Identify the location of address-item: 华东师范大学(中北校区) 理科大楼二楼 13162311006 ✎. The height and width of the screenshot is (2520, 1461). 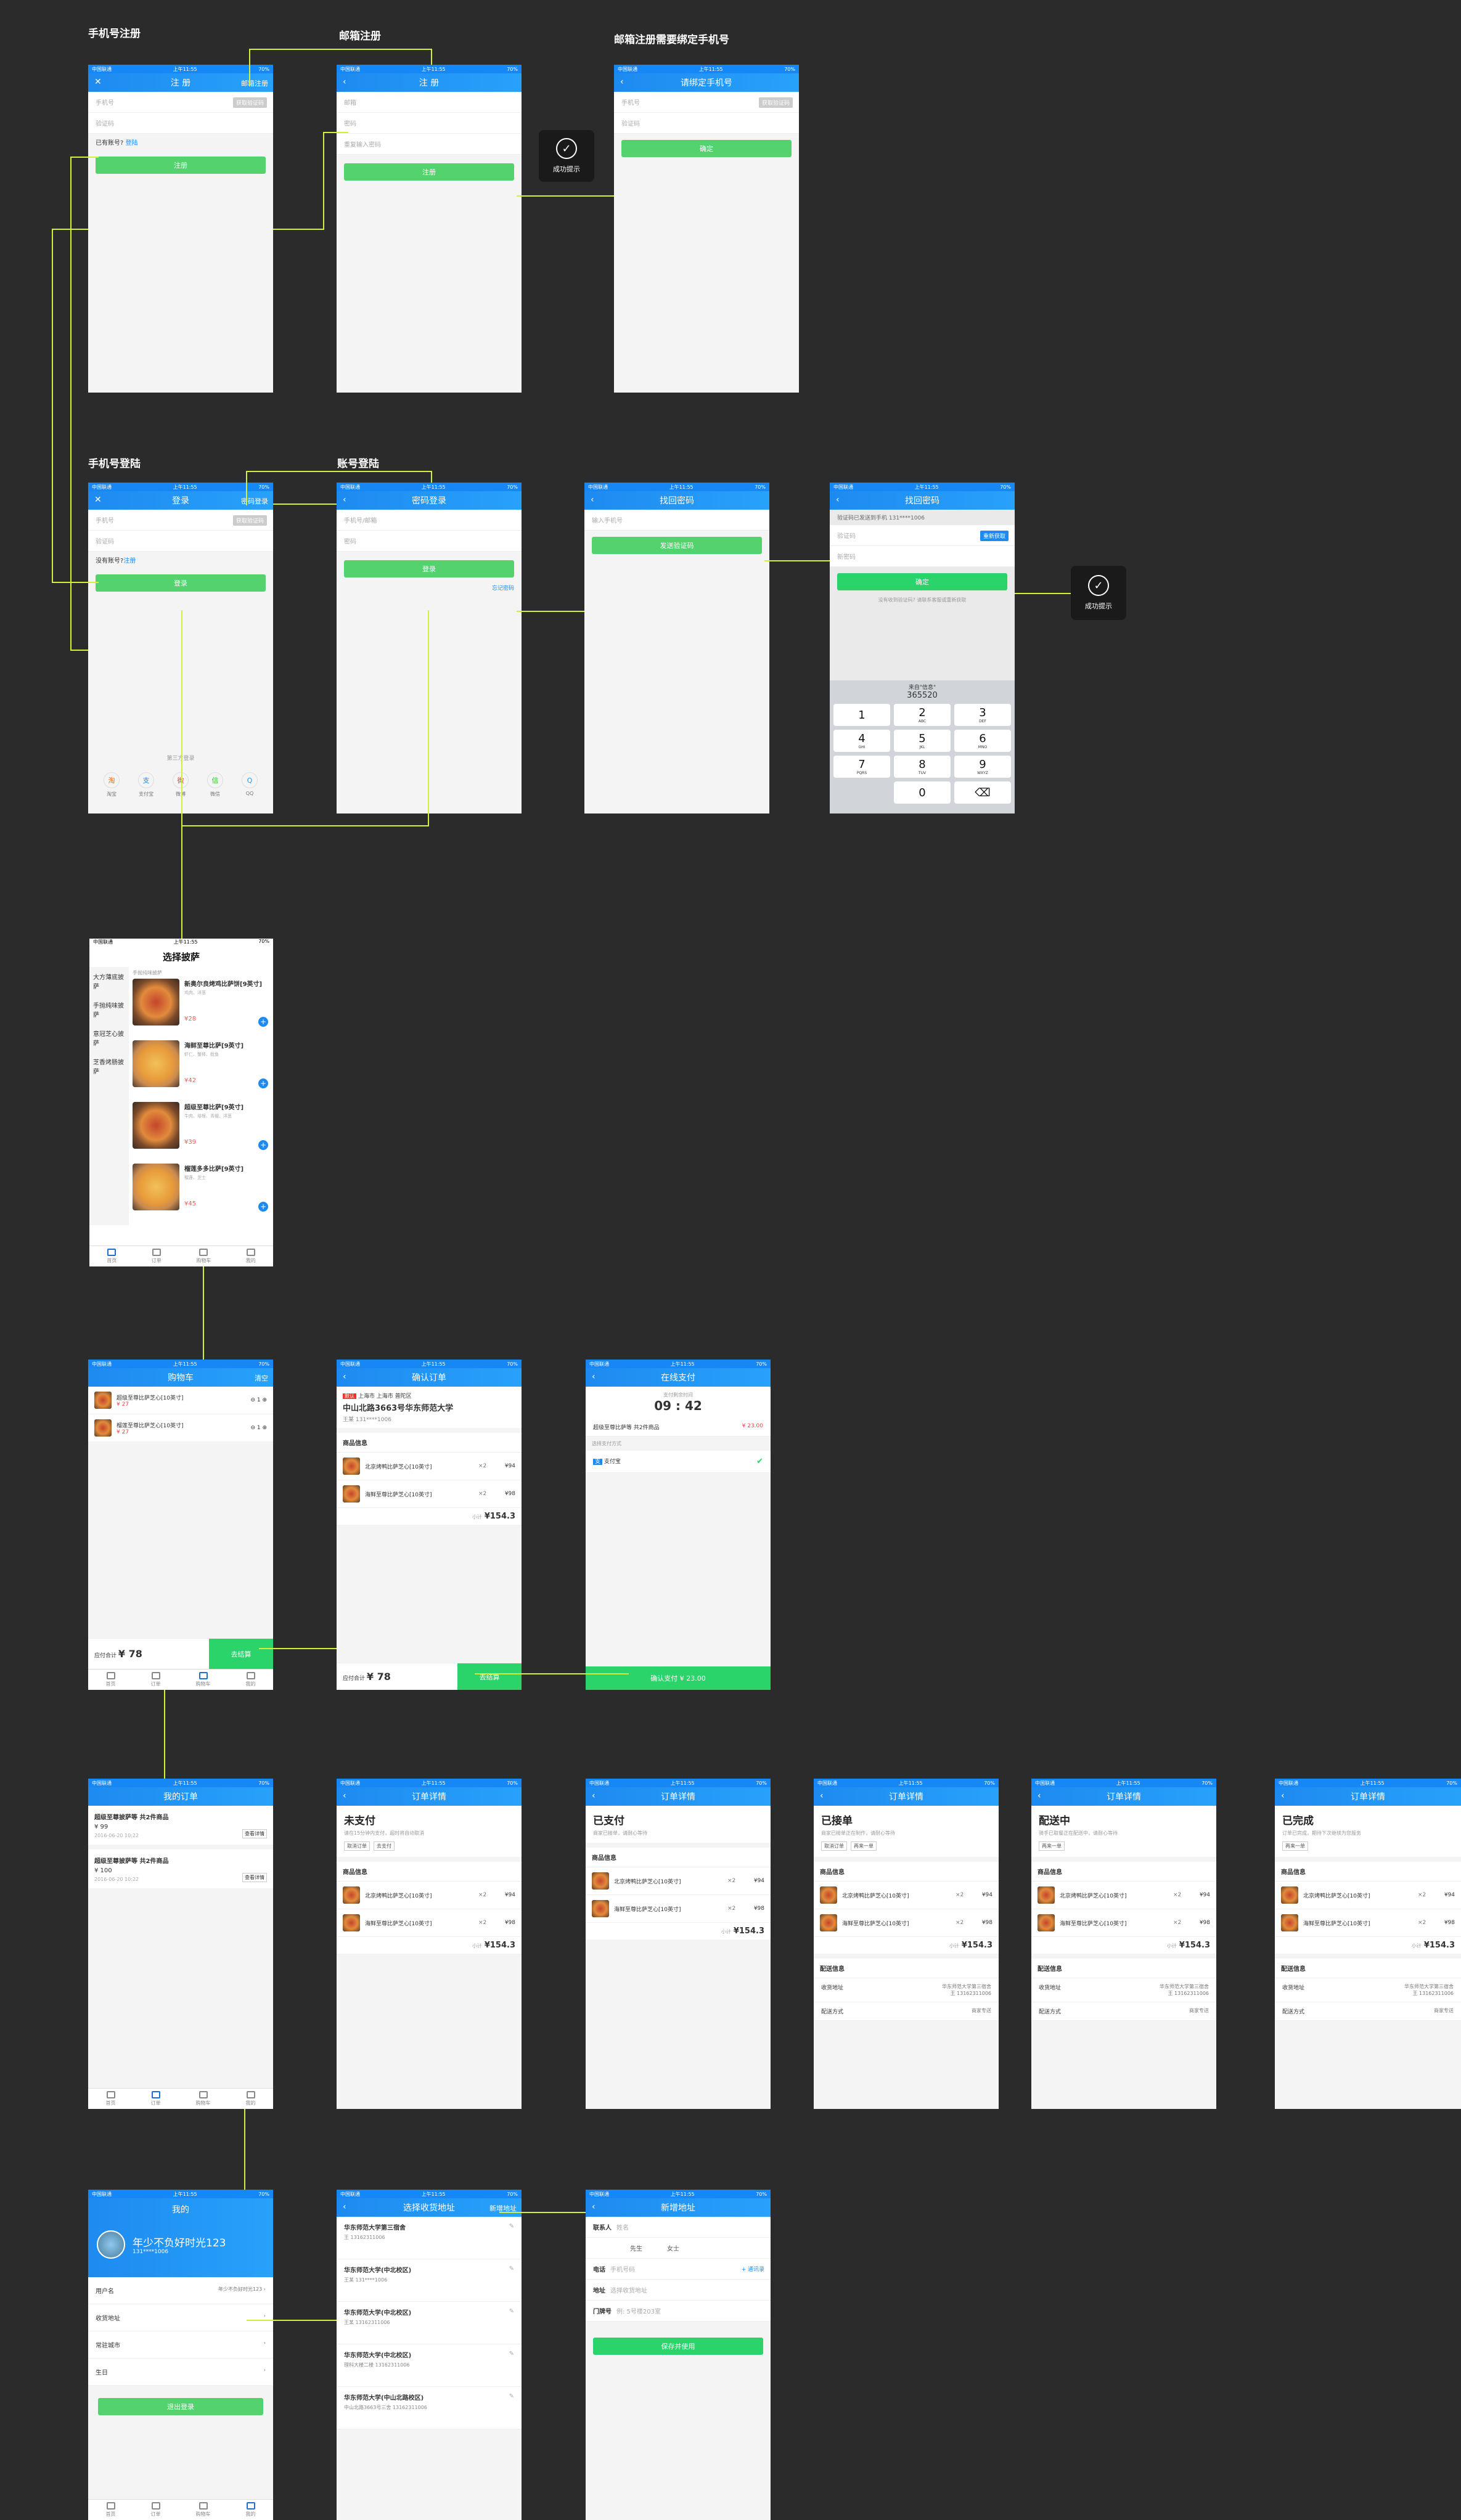
(429, 2366).